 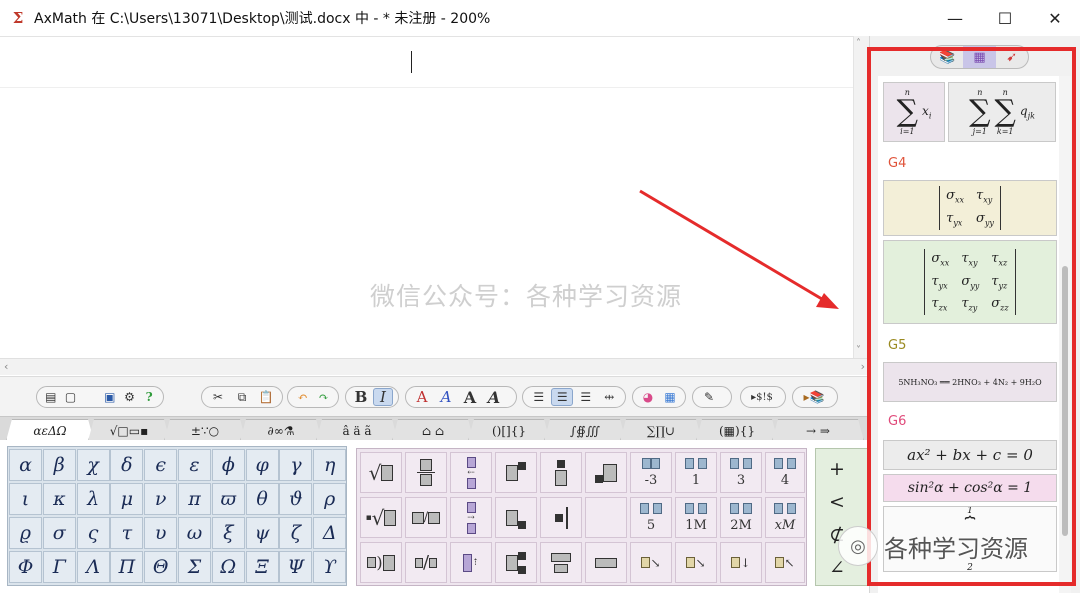 What do you see at coordinates (382, 397) in the screenshot?
I see `italic-button: I` at bounding box center [382, 397].